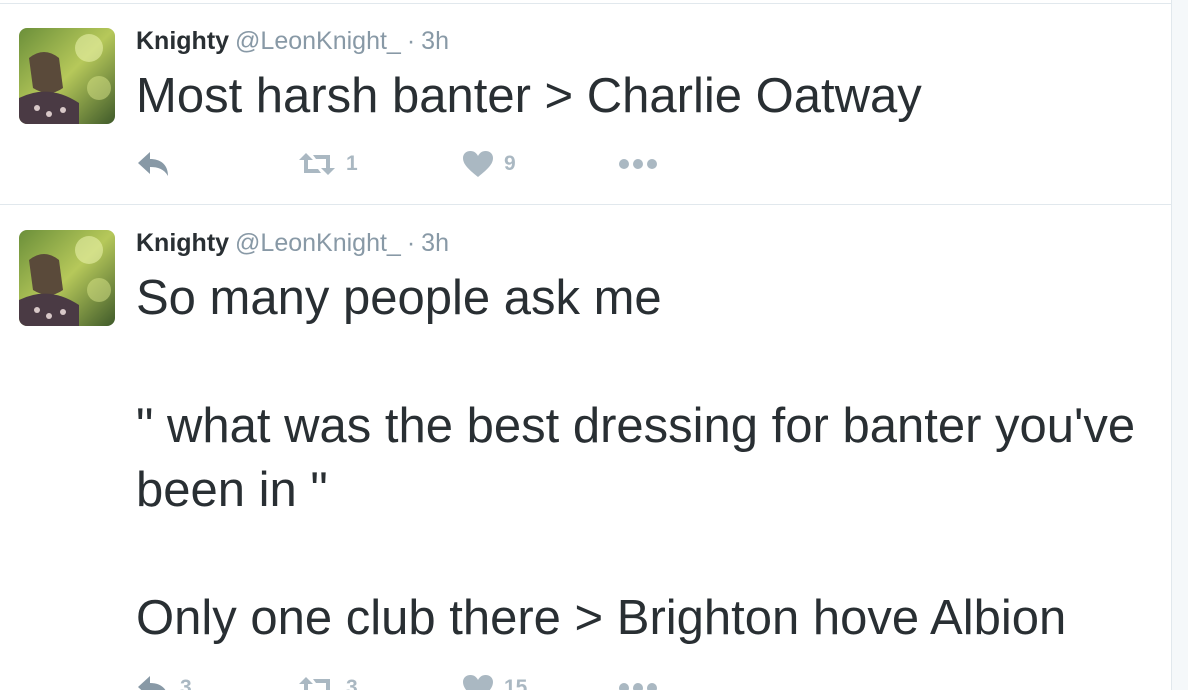 The image size is (1188, 690). I want to click on like-button: 15, so click(494, 679).